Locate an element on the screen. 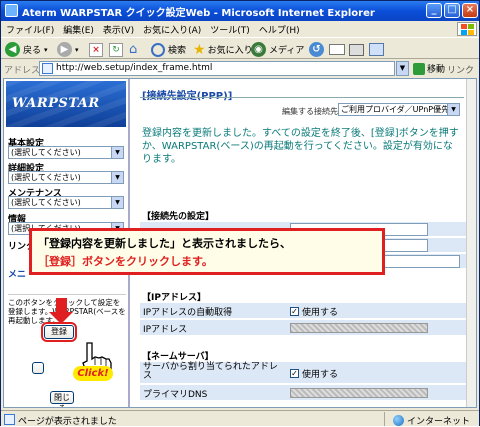 The width and height of the screenshot is (480, 427). select-value: (選択してください) is located at coordinates (46, 177).